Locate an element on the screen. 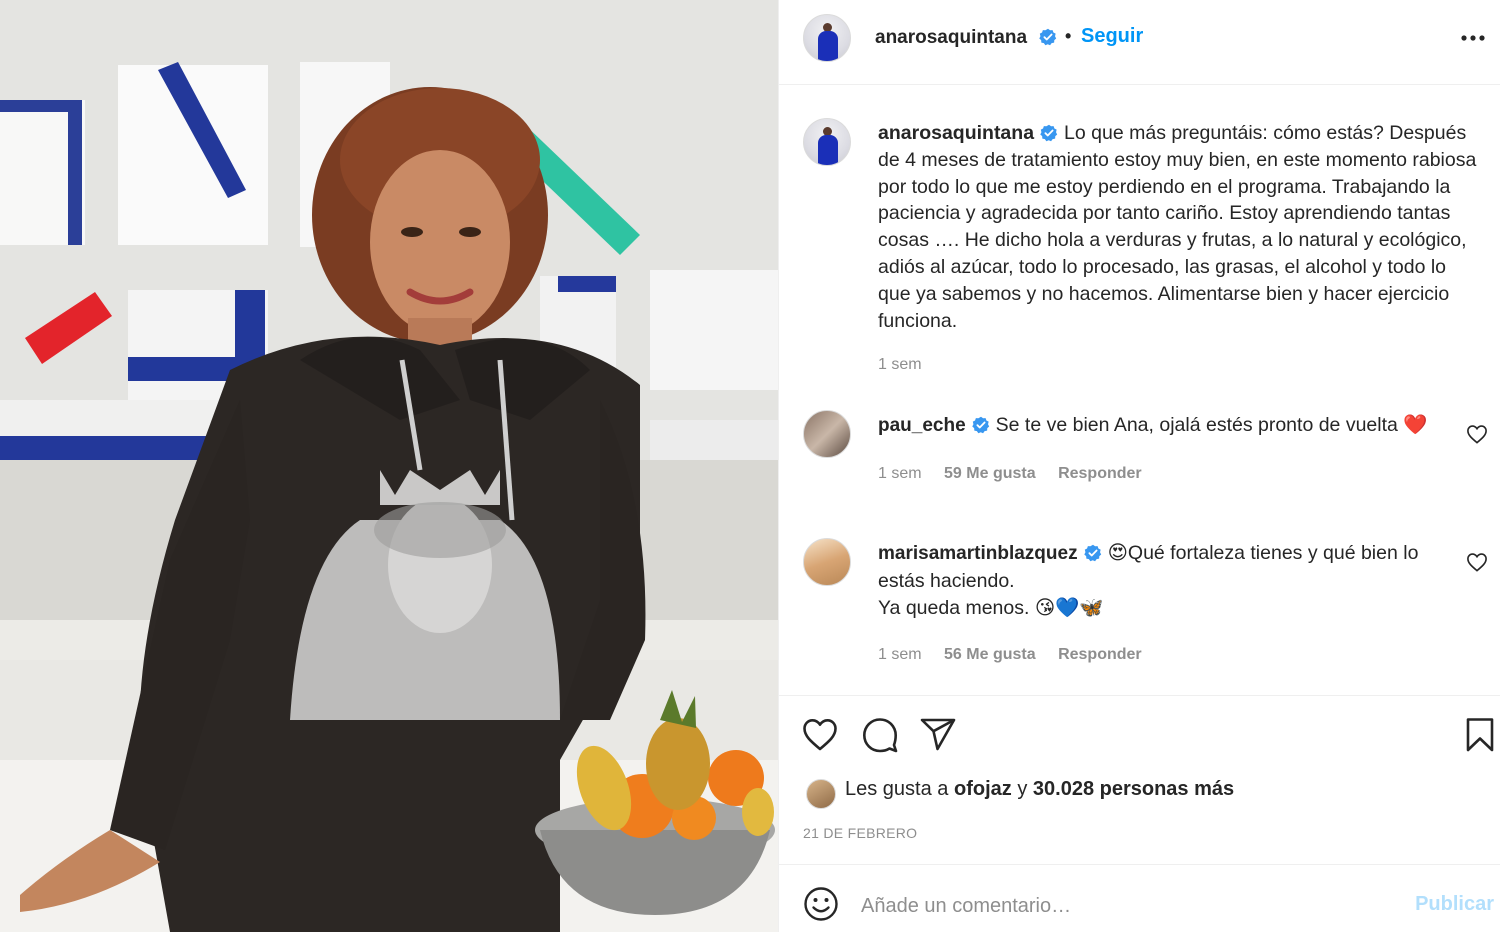 This screenshot has height=932, width=1500. comment-meta: 1 sem 59 Me gusta Responder is located at coordinates (1010, 474).